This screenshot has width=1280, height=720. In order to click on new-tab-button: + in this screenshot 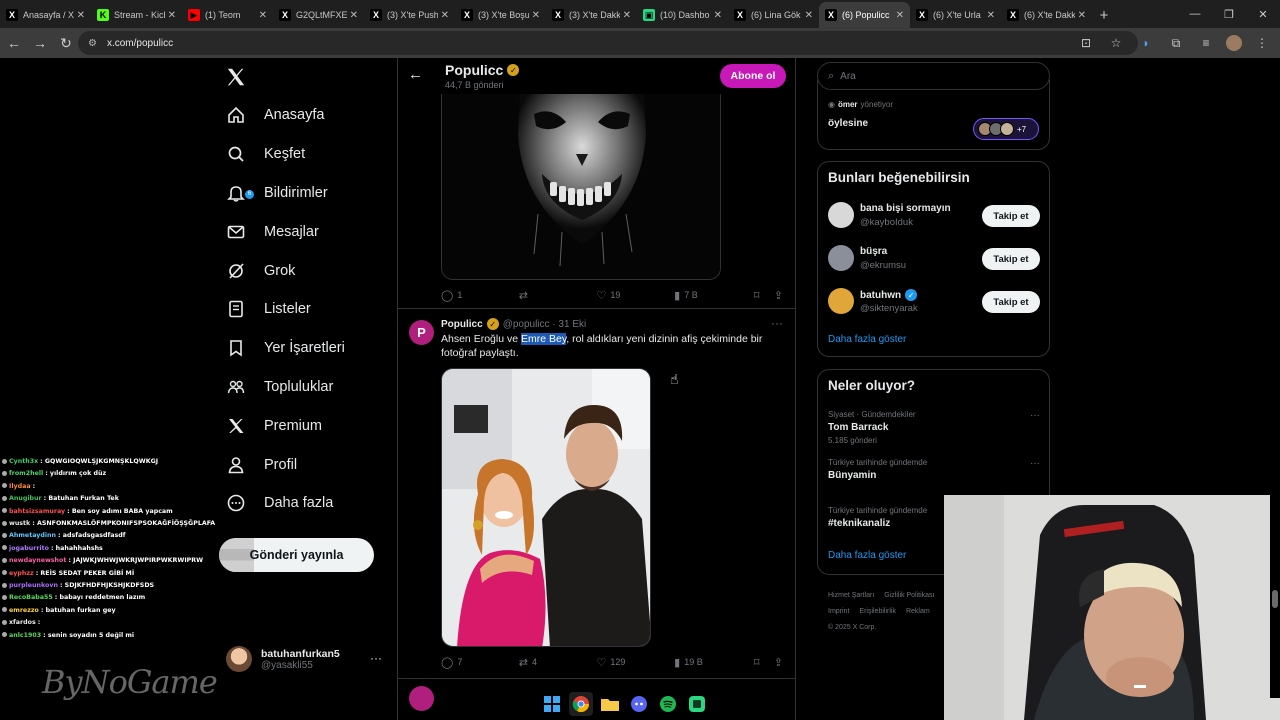, I will do `click(1104, 15)`.